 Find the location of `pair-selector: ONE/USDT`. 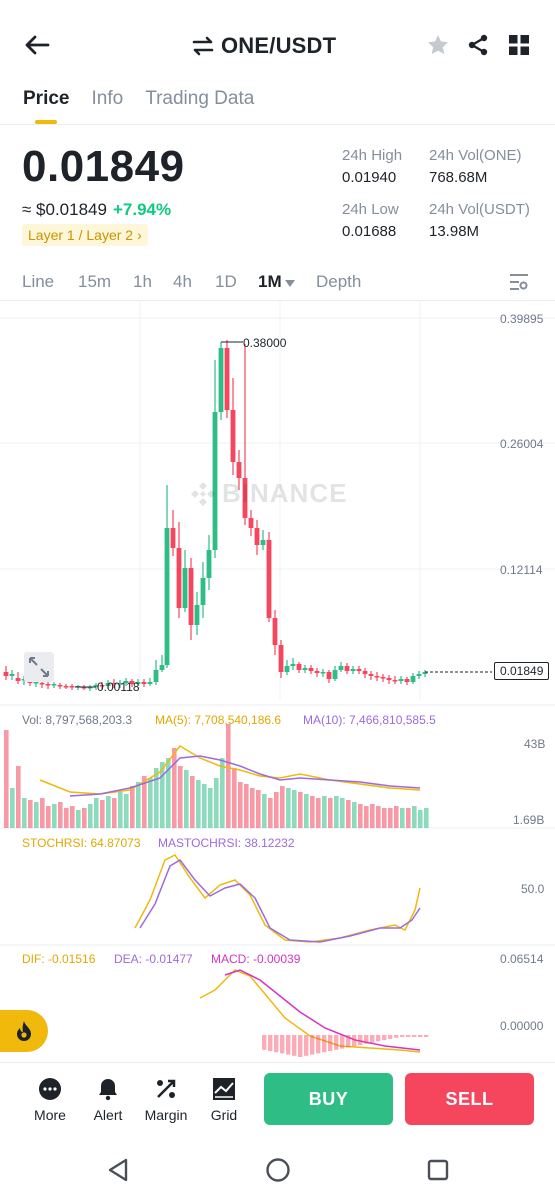

pair-selector: ONE/USDT is located at coordinates (264, 46).